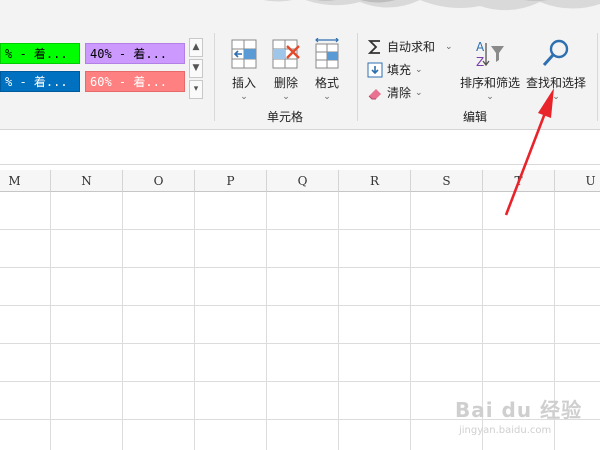  I want to click on autosum-label: 自动求和, so click(411, 47).